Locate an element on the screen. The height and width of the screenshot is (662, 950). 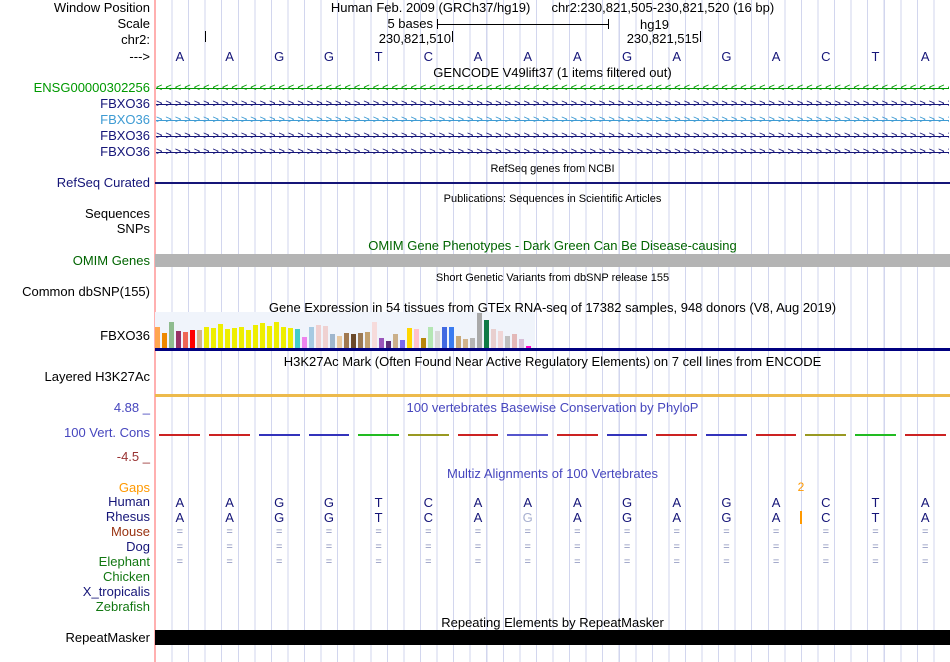
h3k27ac-signal-line is located at coordinates (552, 395).